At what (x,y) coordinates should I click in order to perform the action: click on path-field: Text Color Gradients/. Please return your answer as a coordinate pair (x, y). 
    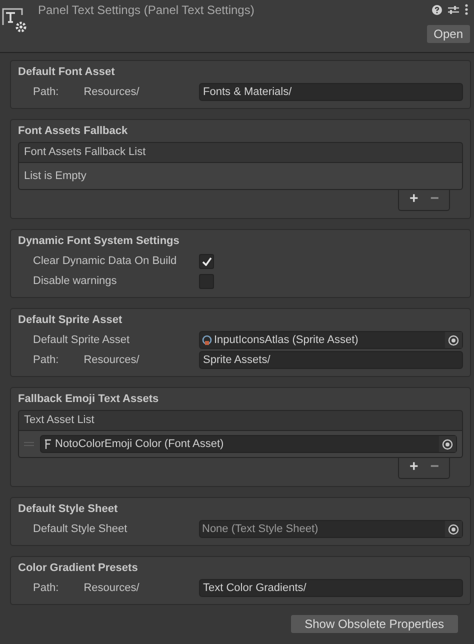
    Looking at the image, I should click on (331, 588).